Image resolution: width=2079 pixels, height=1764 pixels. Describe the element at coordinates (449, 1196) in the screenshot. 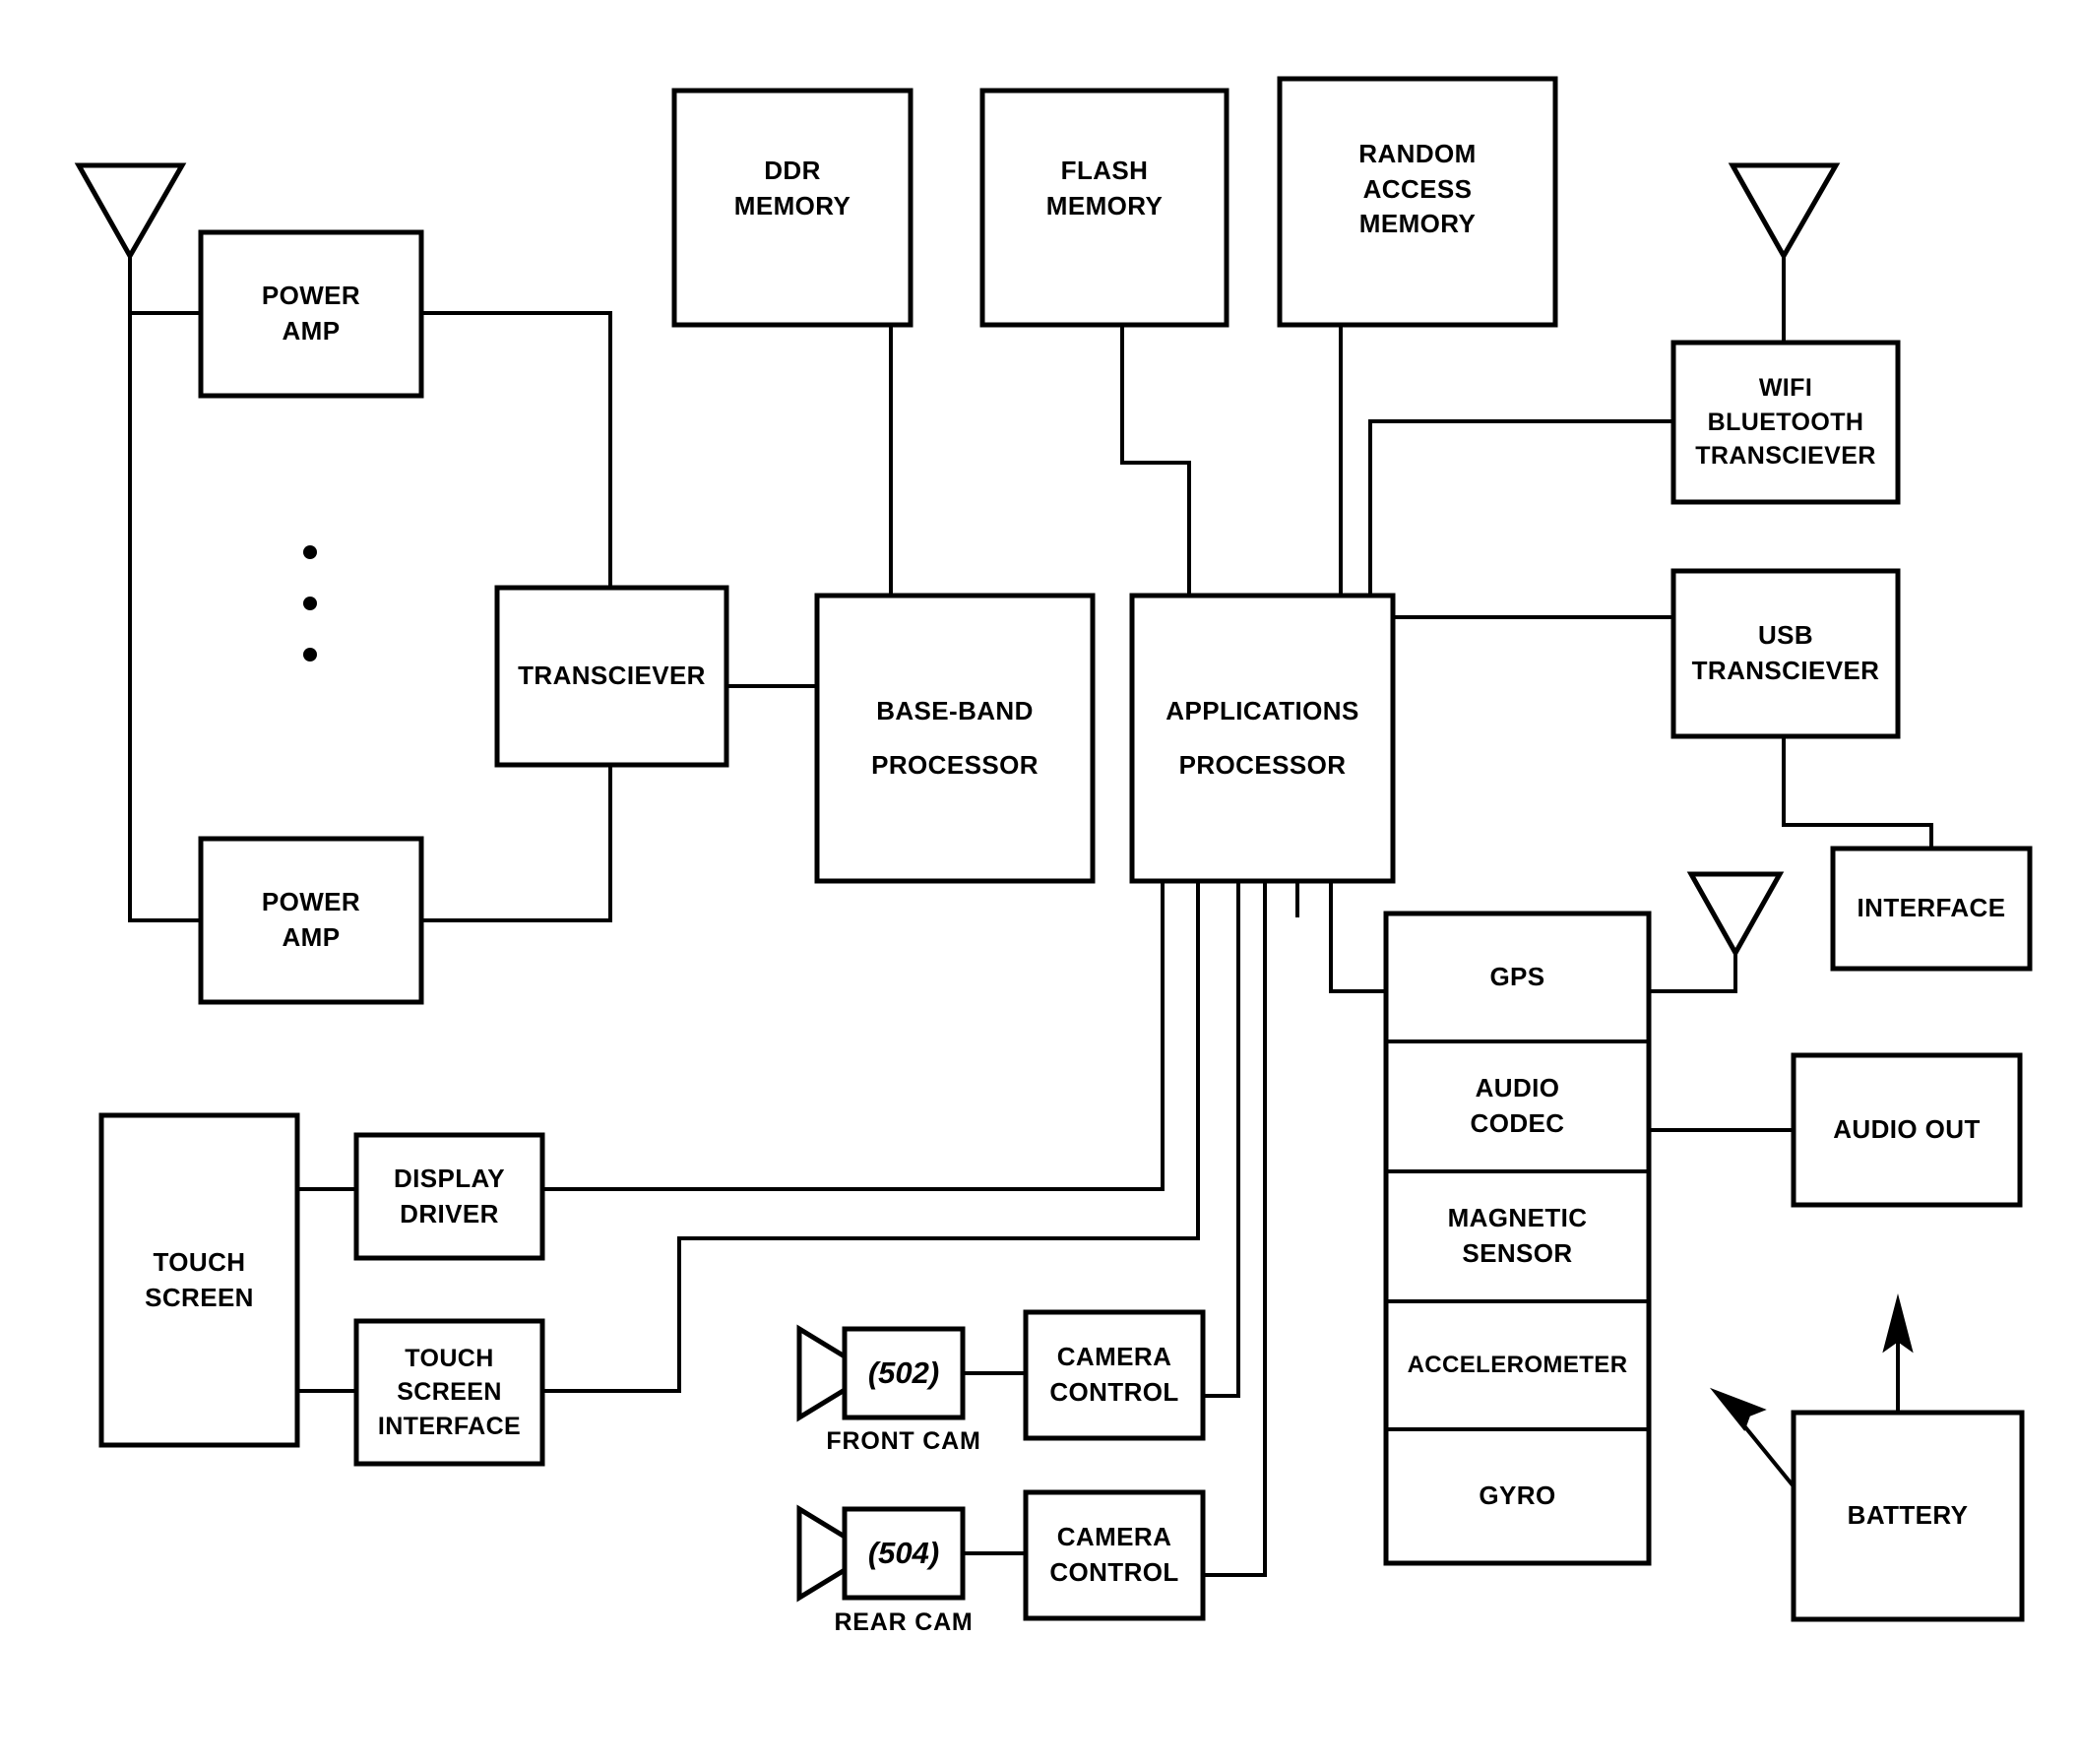

I see `box-display-driver` at that location.